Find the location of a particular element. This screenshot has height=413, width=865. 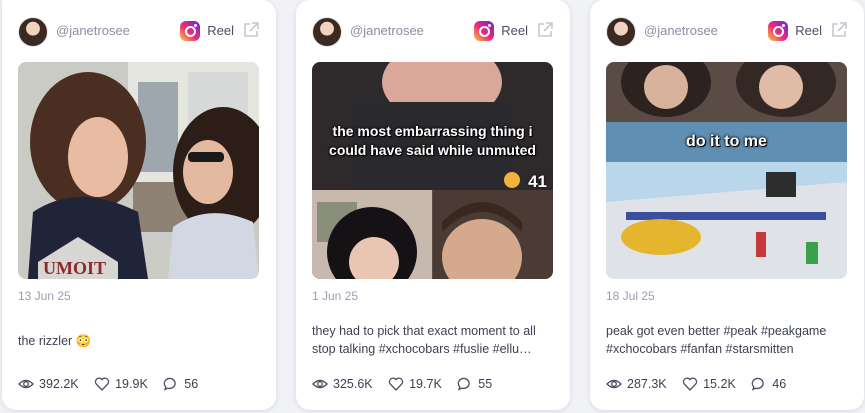

post-stats: 325.6K 19.7K 55 is located at coordinates (408, 385).